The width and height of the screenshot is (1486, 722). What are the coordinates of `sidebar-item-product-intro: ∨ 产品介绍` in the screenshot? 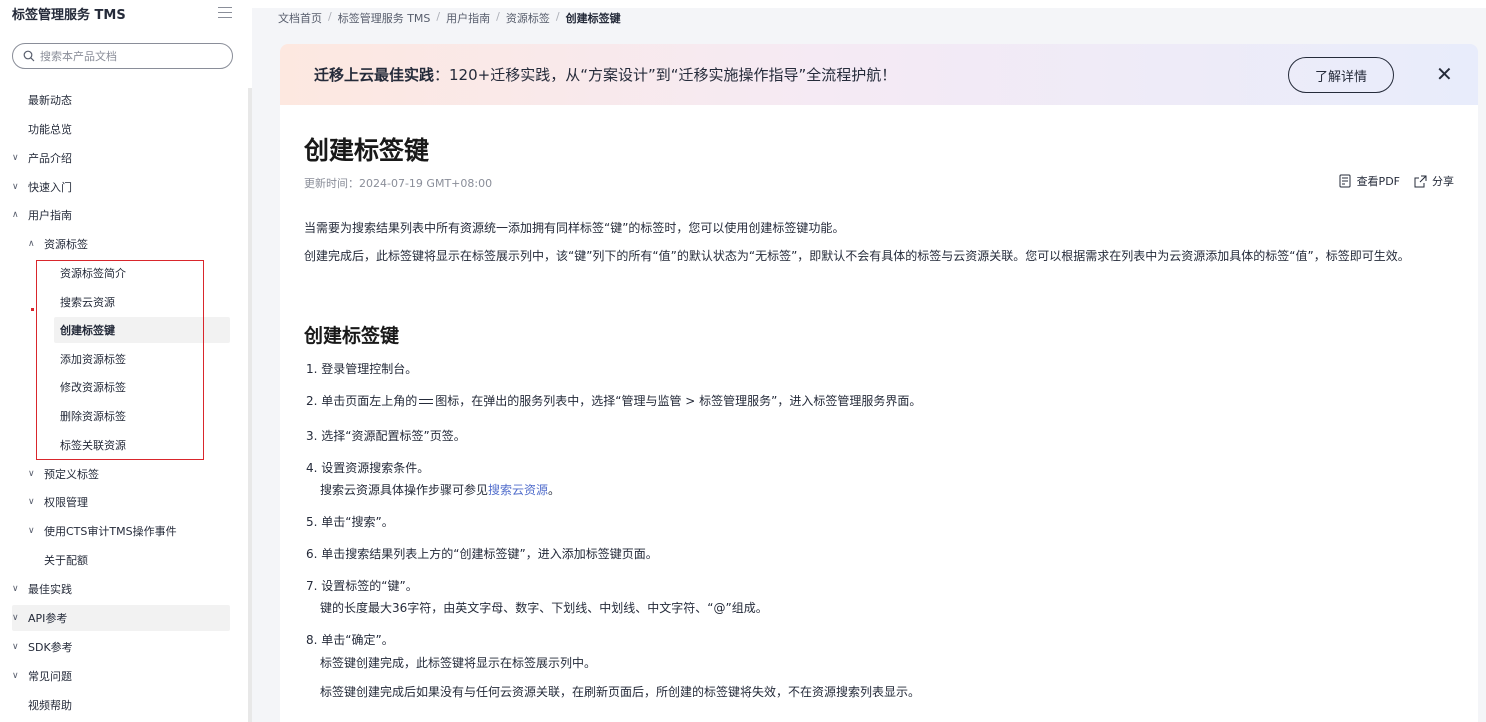 It's located at (42, 158).